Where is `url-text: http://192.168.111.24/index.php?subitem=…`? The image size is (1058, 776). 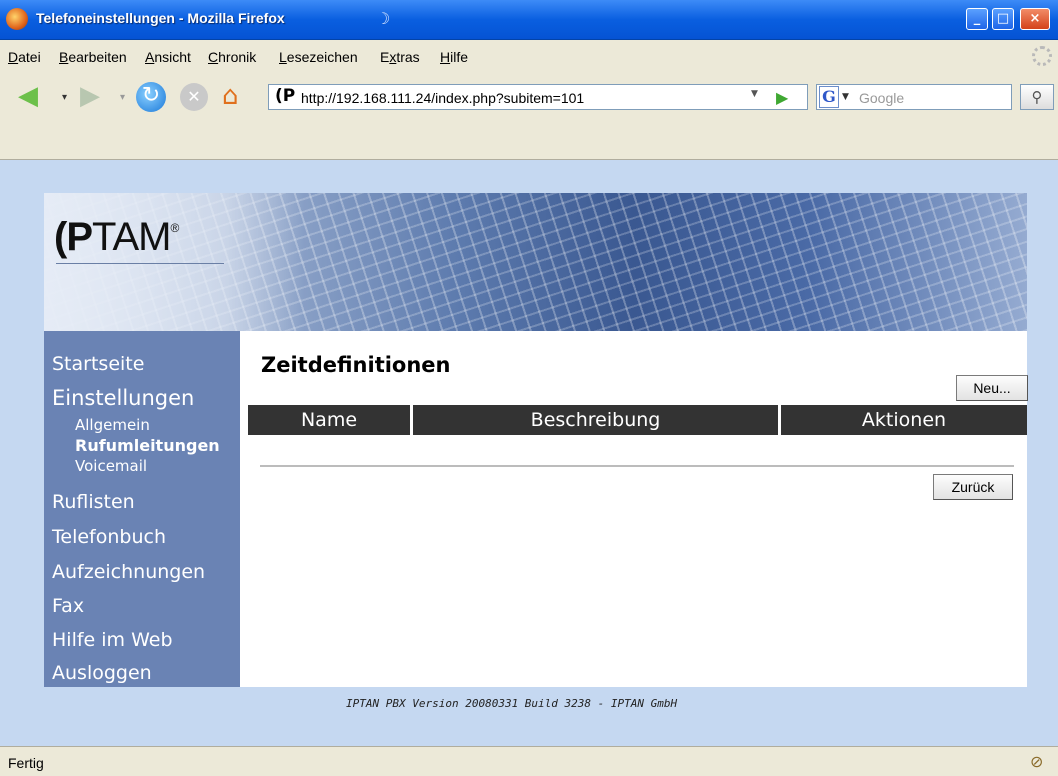
url-text: http://192.168.111.24/index.php?subitem=… is located at coordinates (442, 98).